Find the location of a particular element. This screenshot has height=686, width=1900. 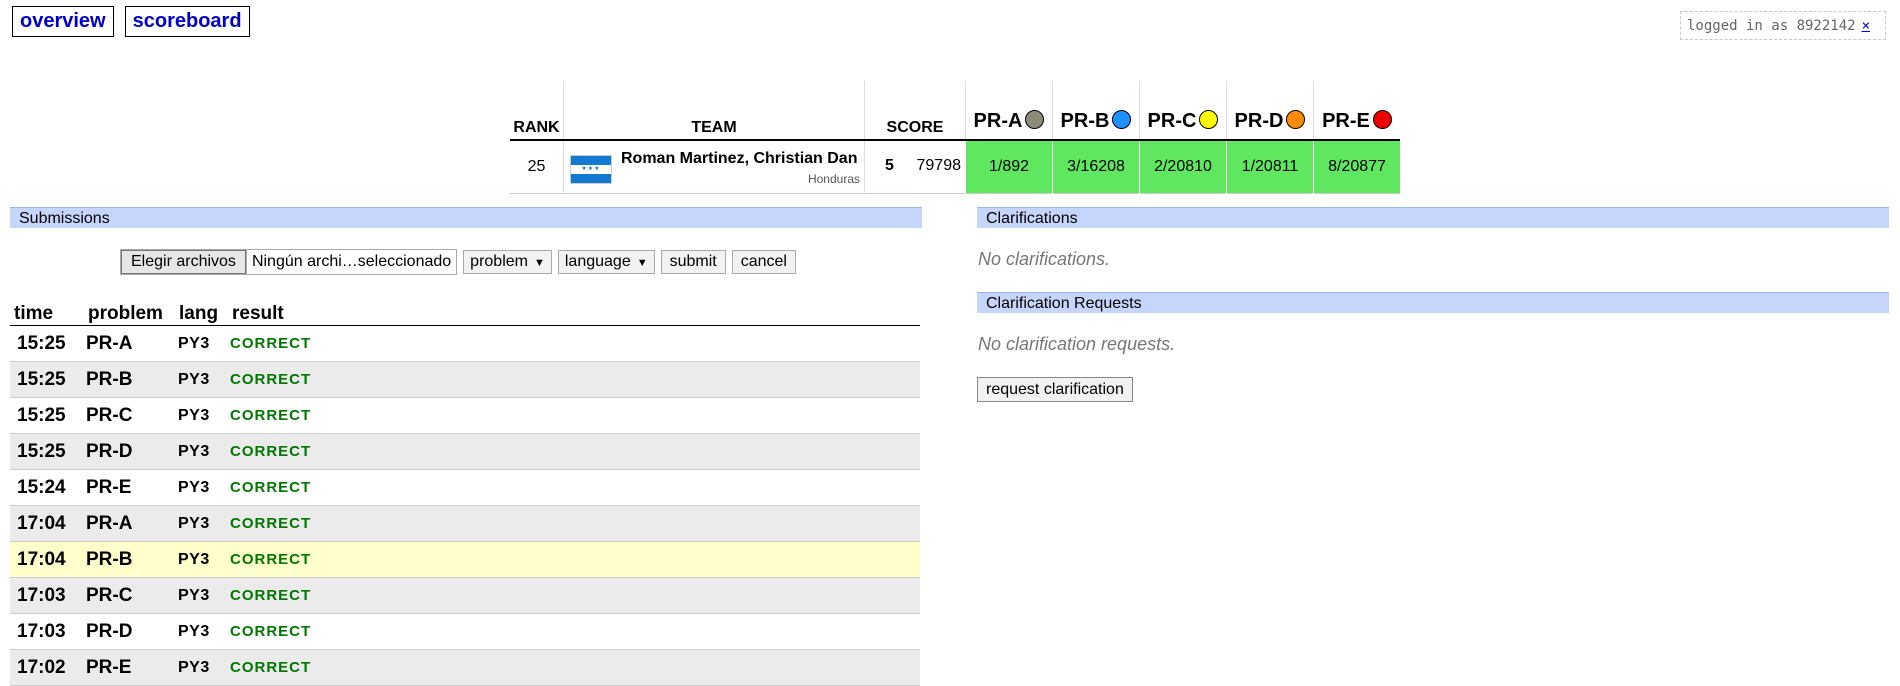

team-name: Roman Martinez, Christian Dan is located at coordinates (739, 158).